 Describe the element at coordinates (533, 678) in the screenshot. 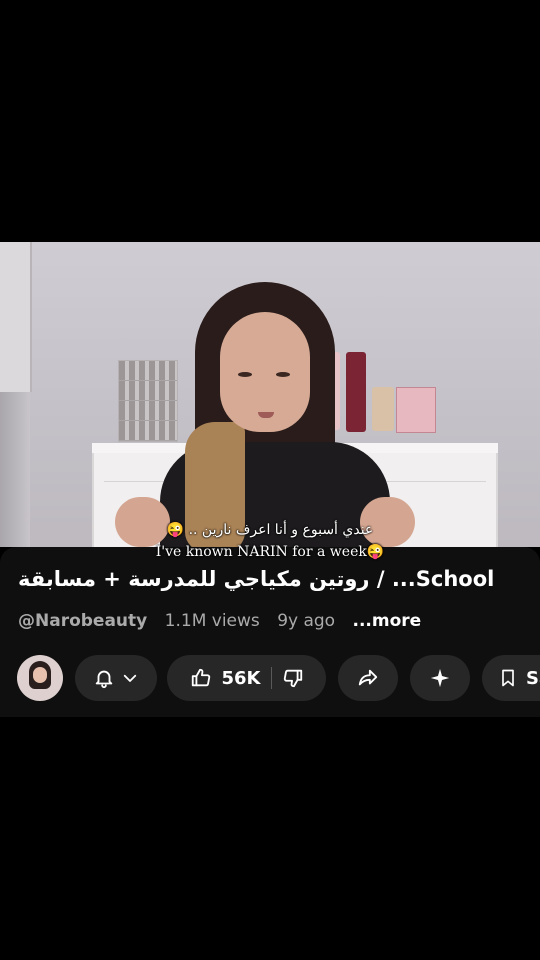

I see `save-label: Sa` at that location.